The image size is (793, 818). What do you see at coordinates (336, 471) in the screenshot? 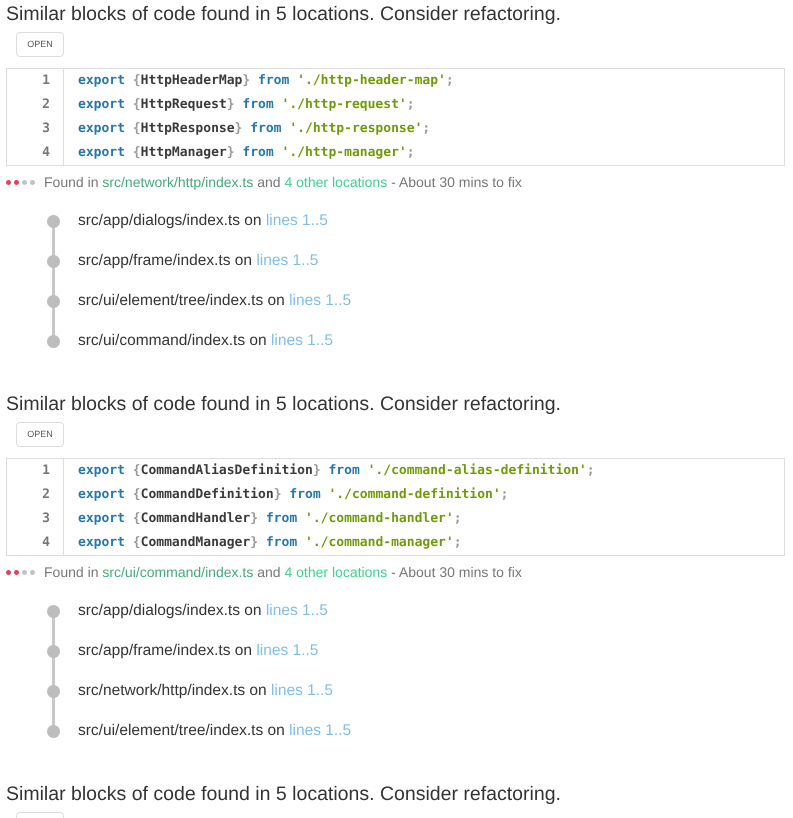
I see `code-line: export {CommandAliasDefinition} from './command-alias-definition';` at bounding box center [336, 471].